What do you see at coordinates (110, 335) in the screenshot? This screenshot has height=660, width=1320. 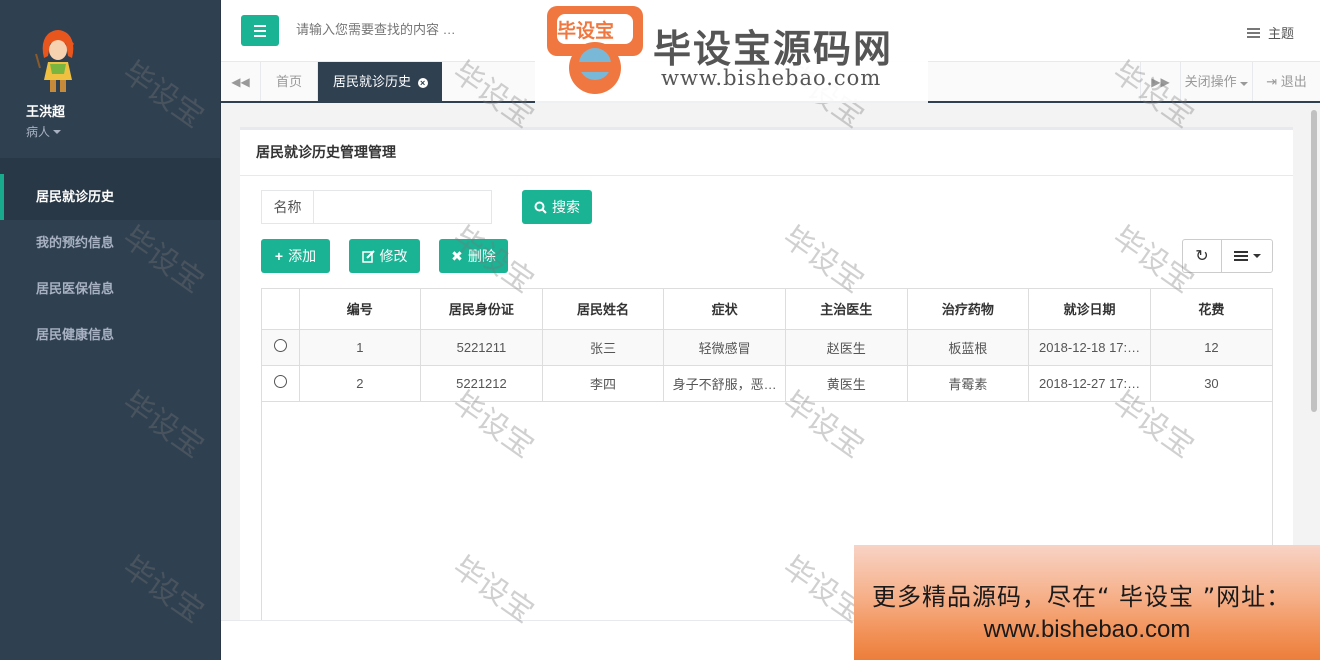 I see `sidebar-item-health: 居民健康信息` at bounding box center [110, 335].